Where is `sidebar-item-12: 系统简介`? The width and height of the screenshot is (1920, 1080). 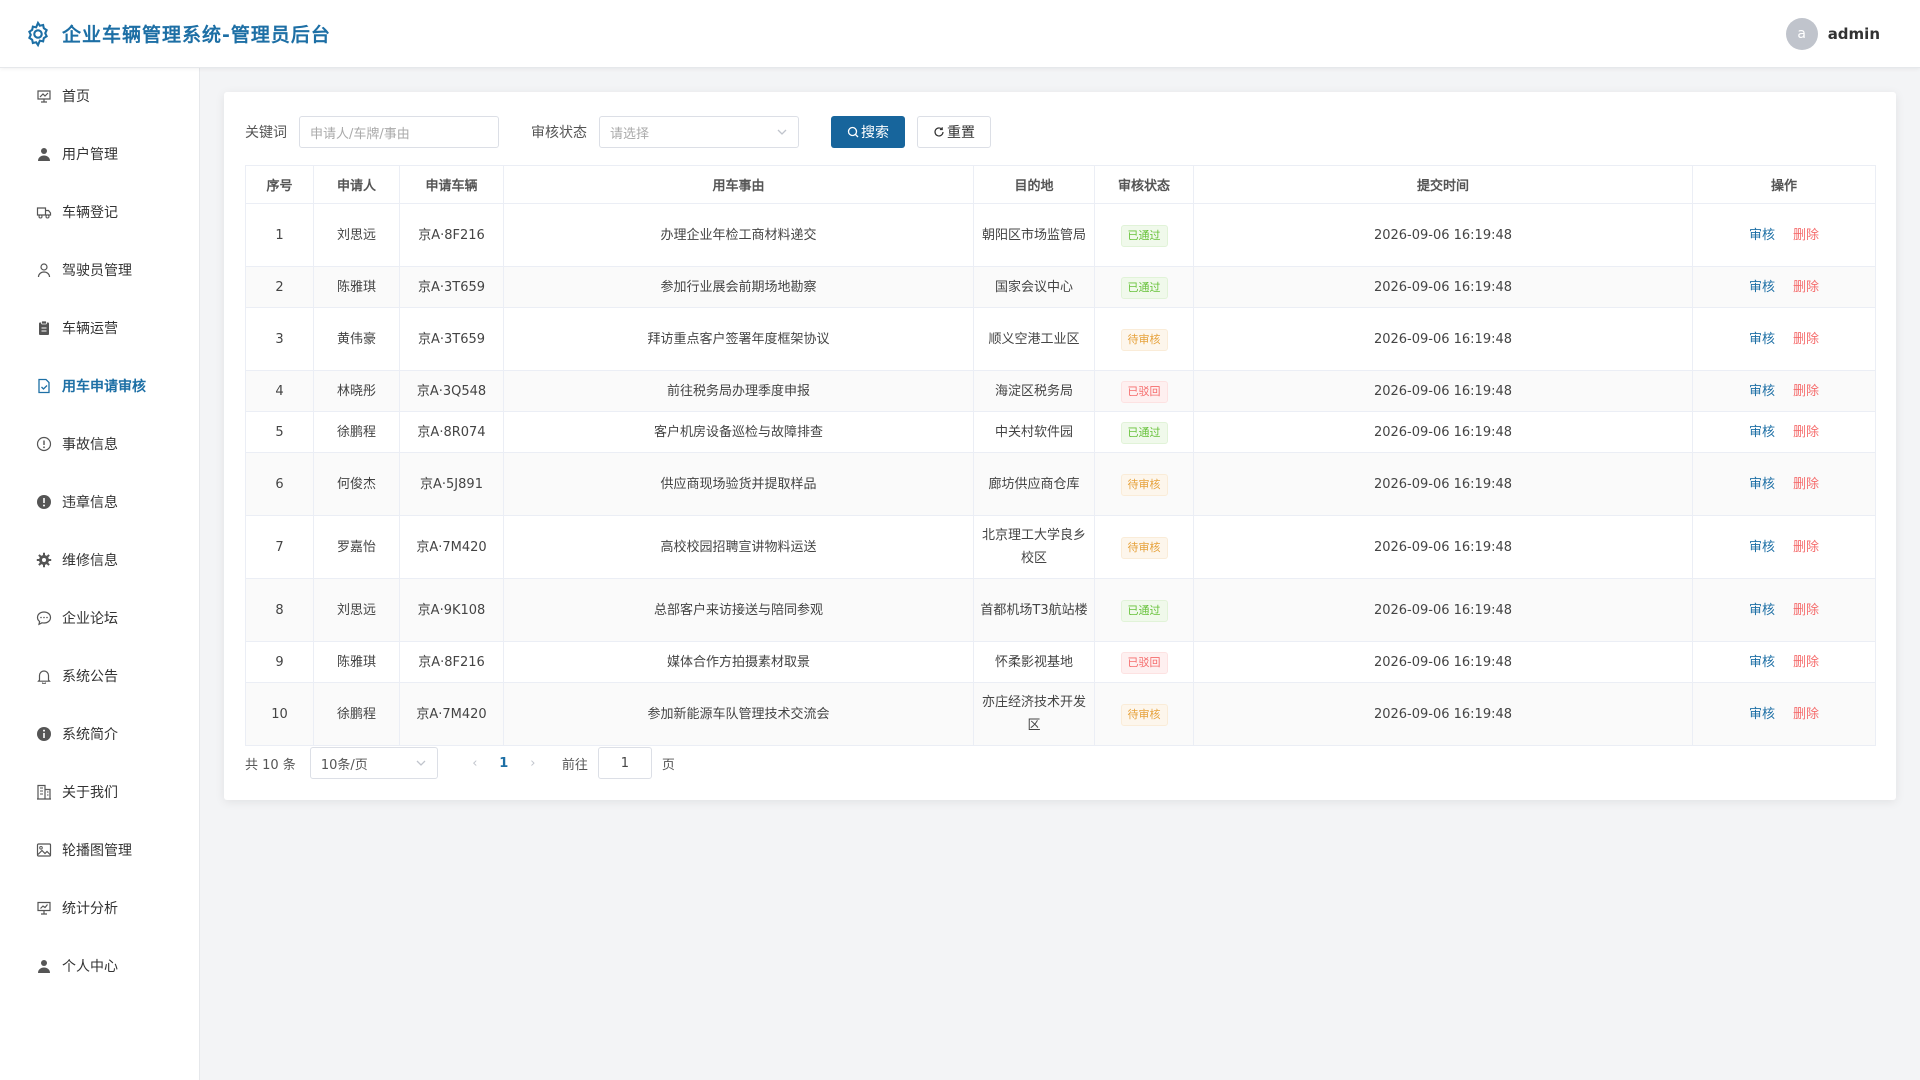 sidebar-item-12: 系统简介 is located at coordinates (100, 734).